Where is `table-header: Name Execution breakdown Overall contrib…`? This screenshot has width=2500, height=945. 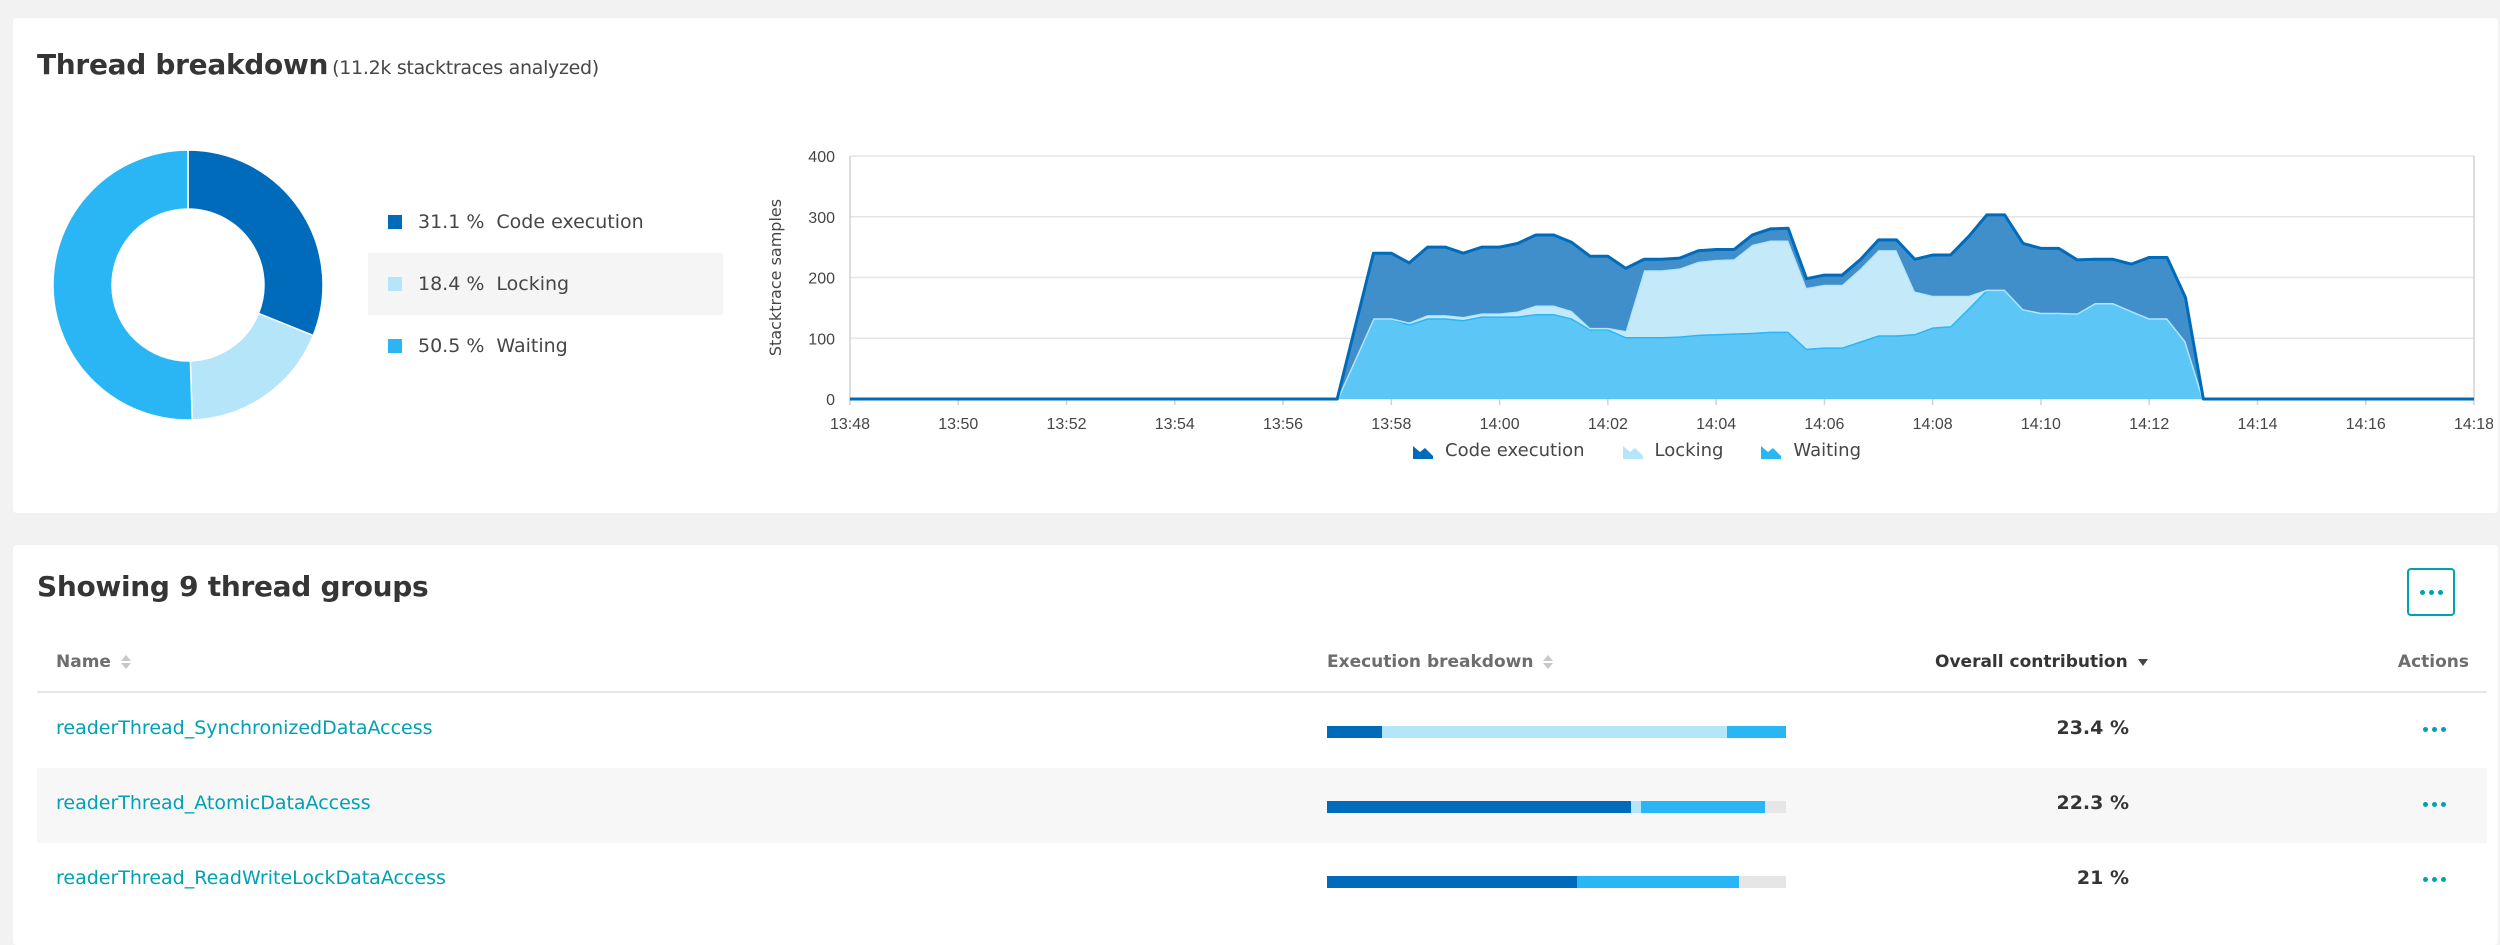
table-header: Name Execution breakdown Overall contrib… is located at coordinates (1262, 661).